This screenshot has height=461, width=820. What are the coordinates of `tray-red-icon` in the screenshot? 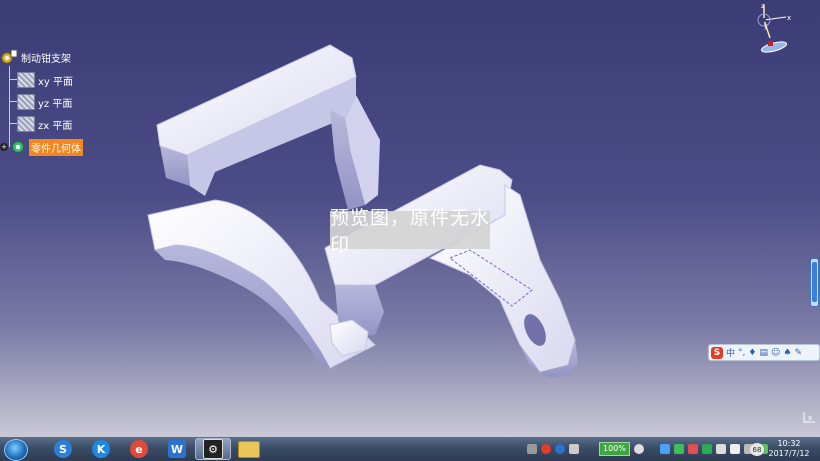 It's located at (692, 449).